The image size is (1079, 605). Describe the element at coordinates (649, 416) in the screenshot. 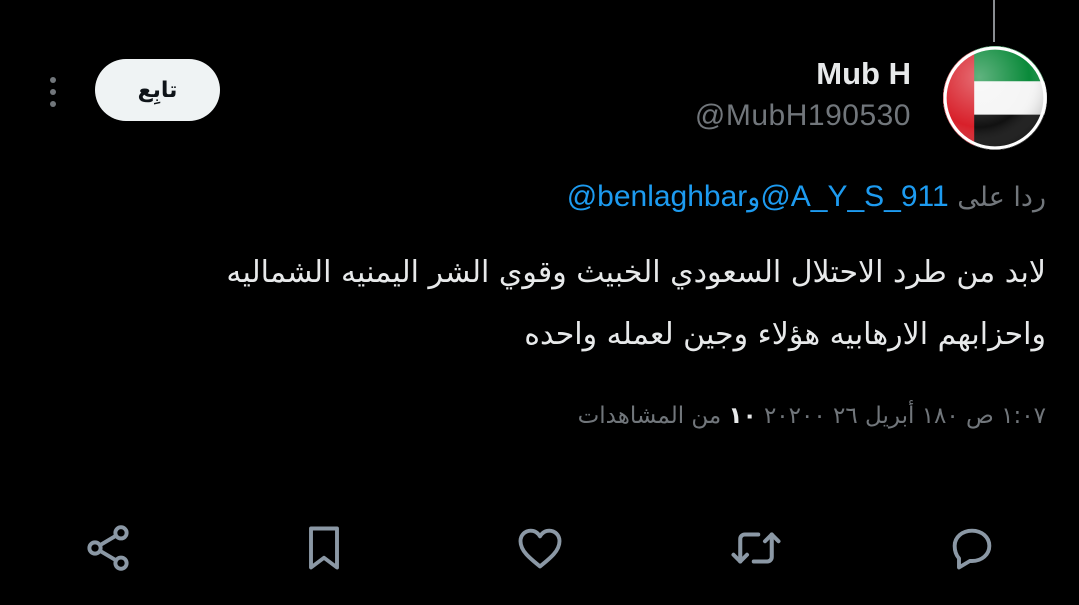

I see `views-label: من المشاهدات` at that location.